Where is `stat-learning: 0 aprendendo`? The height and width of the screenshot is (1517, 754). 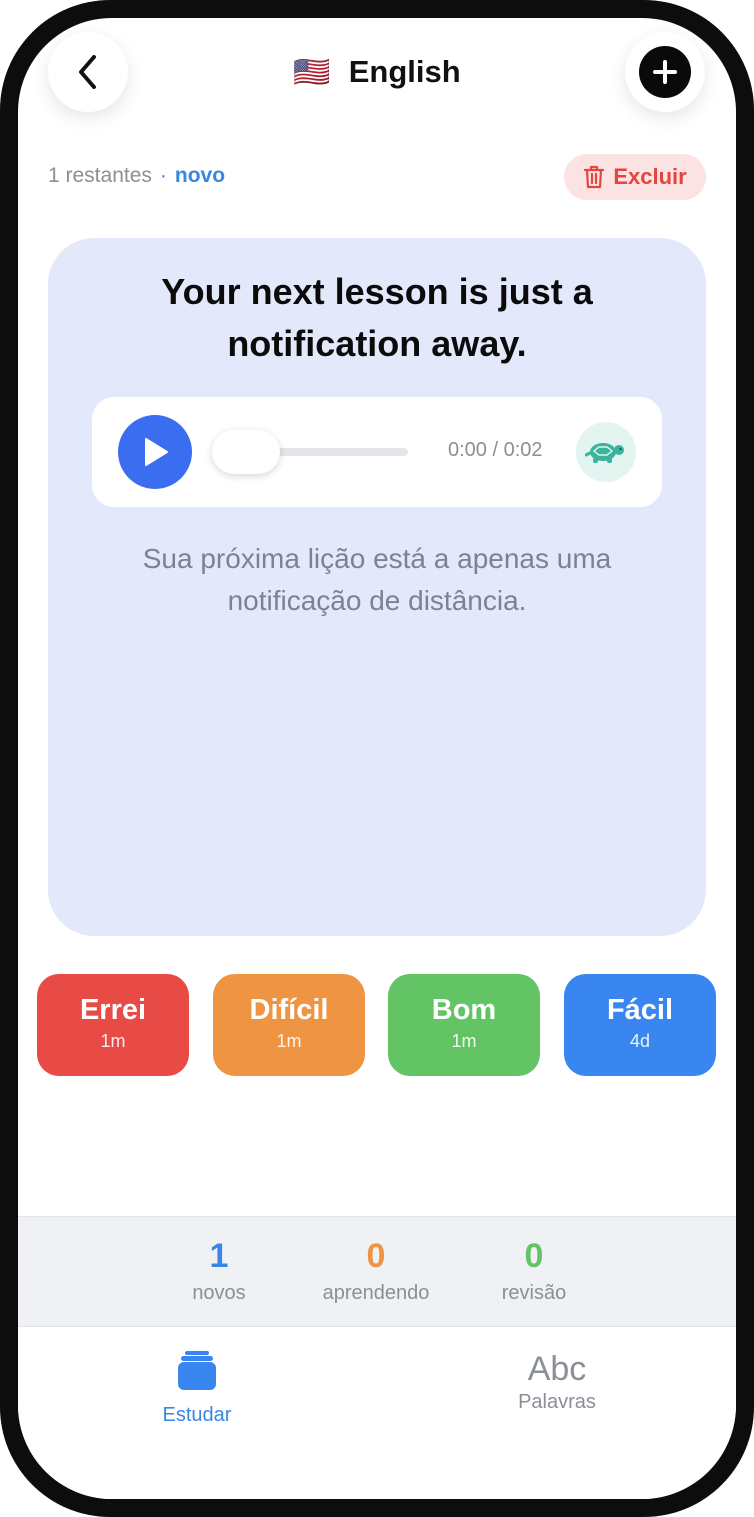
stat-learning: 0 aprendendo is located at coordinates (376, 1271).